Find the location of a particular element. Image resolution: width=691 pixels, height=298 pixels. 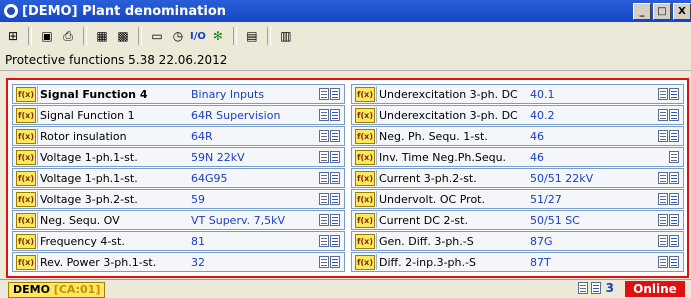

status-bar: DEMO [CA:01] 3 Online is located at coordinates (345, 288).